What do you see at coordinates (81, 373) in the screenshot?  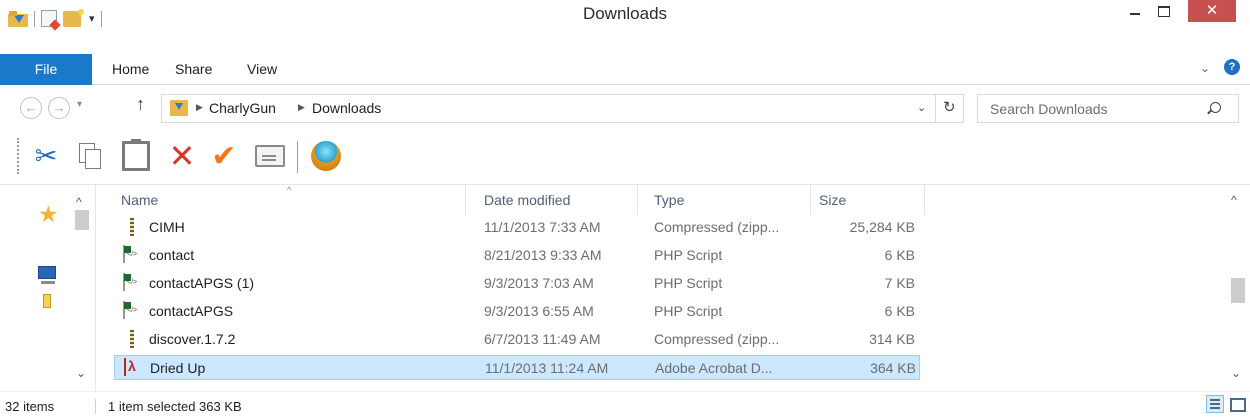 I see `nav-scroll-down-icon: ⌄` at bounding box center [81, 373].